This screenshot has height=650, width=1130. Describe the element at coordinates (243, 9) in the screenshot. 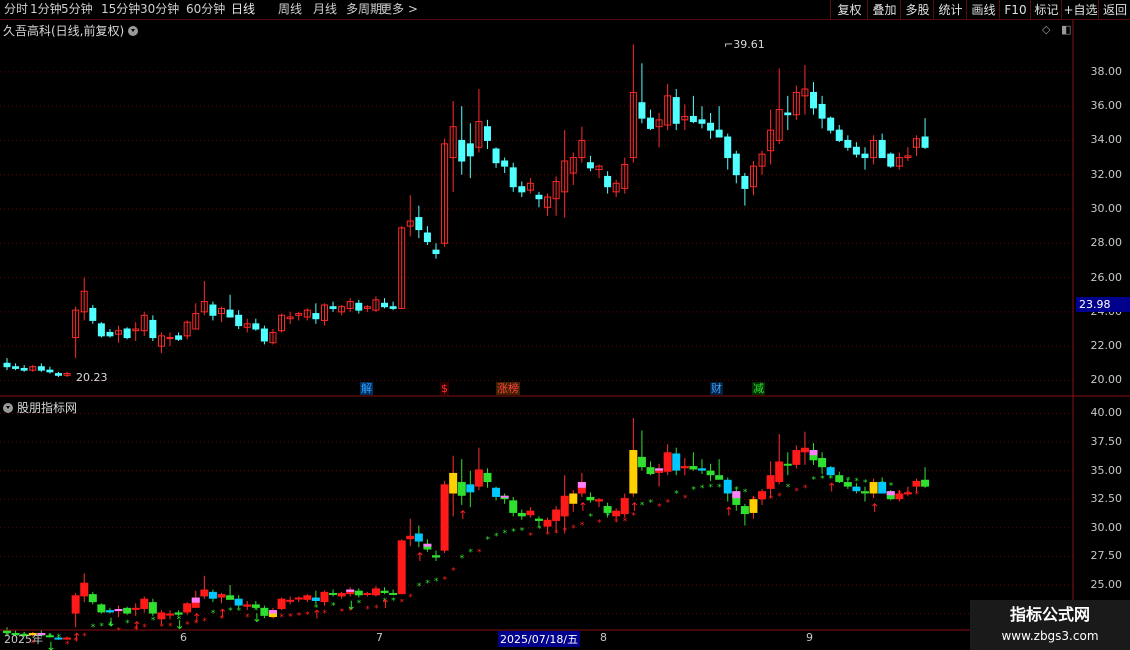

I see `toolbar-item-6: 日线` at that location.